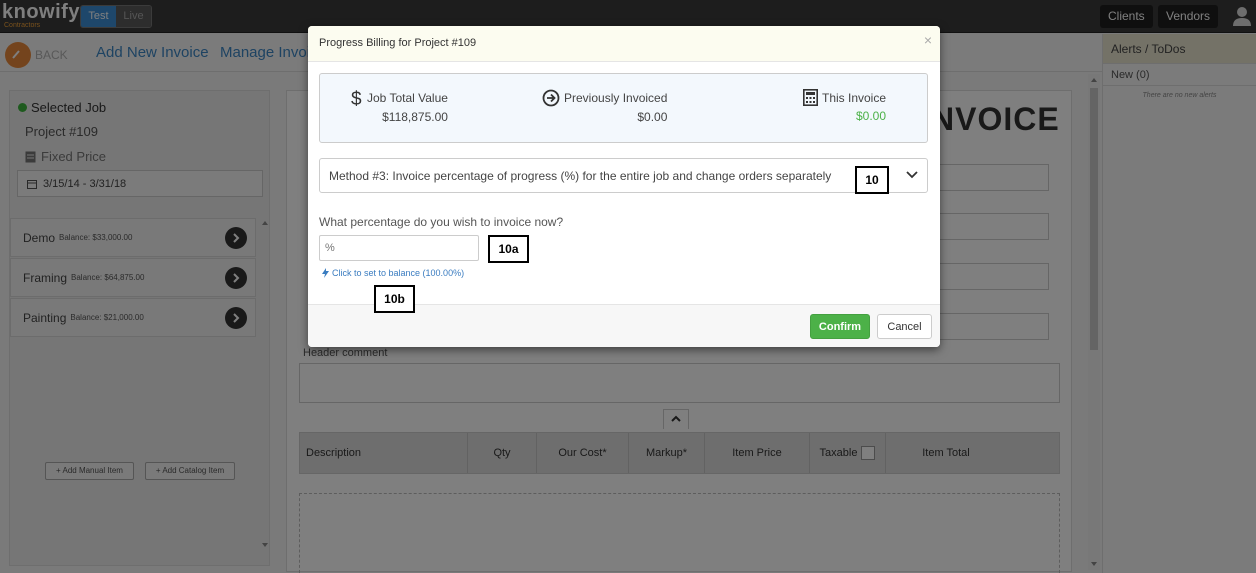  Describe the element at coordinates (325, 273) in the screenshot. I see `lightning-icon` at that location.